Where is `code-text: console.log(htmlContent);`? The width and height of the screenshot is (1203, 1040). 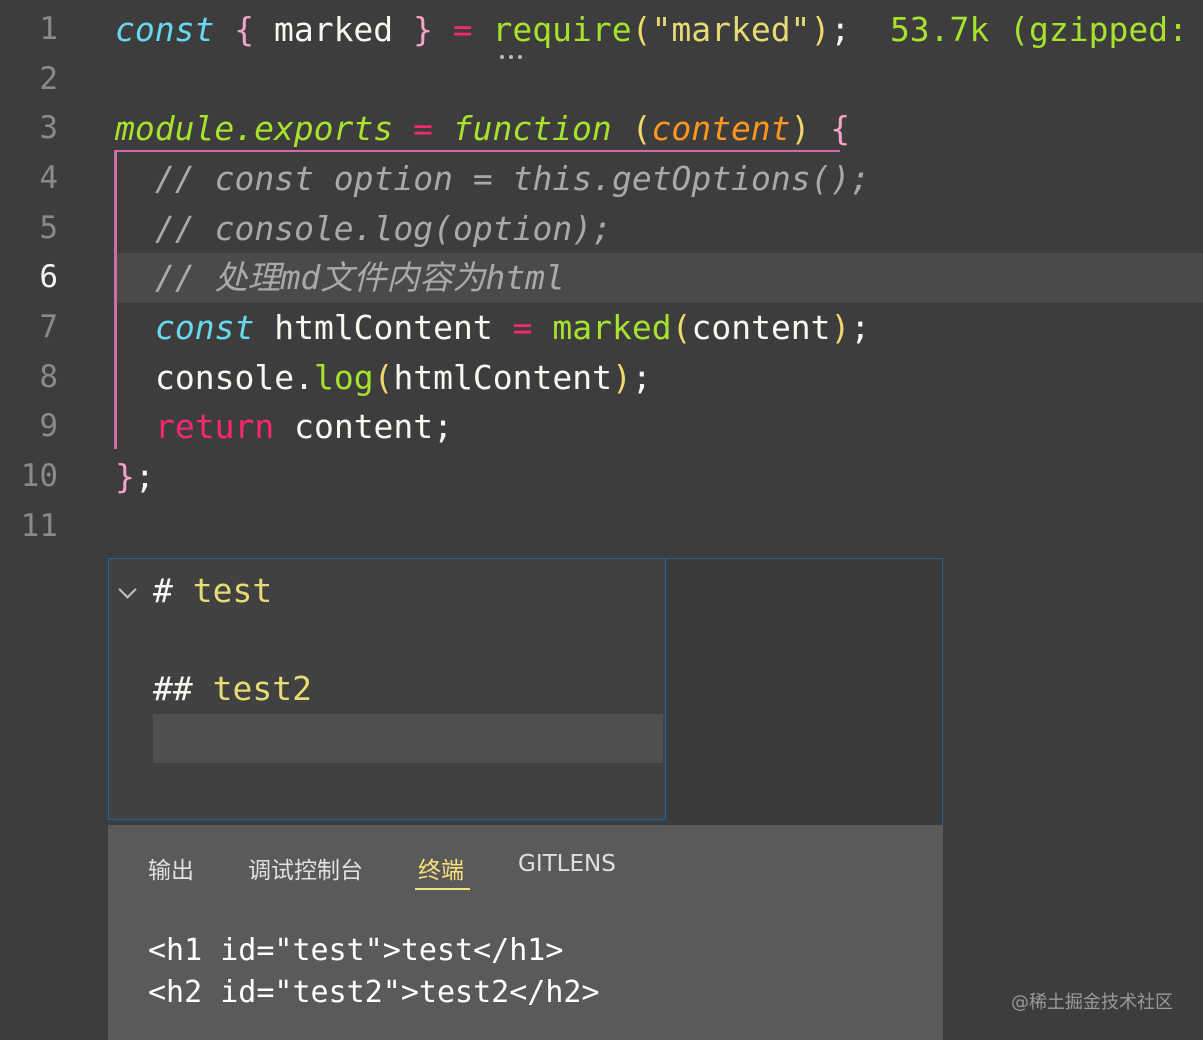
code-text: console.log(htmlContent); is located at coordinates (403, 378).